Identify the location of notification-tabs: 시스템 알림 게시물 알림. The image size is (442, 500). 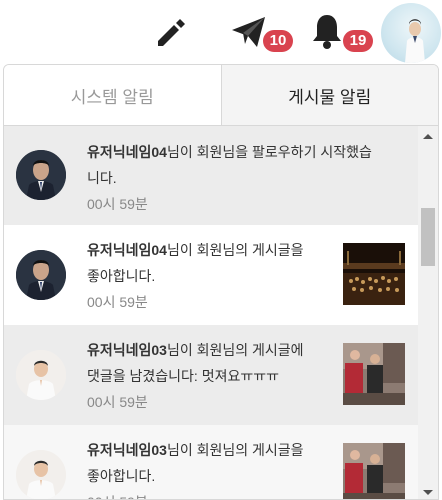
(221, 95).